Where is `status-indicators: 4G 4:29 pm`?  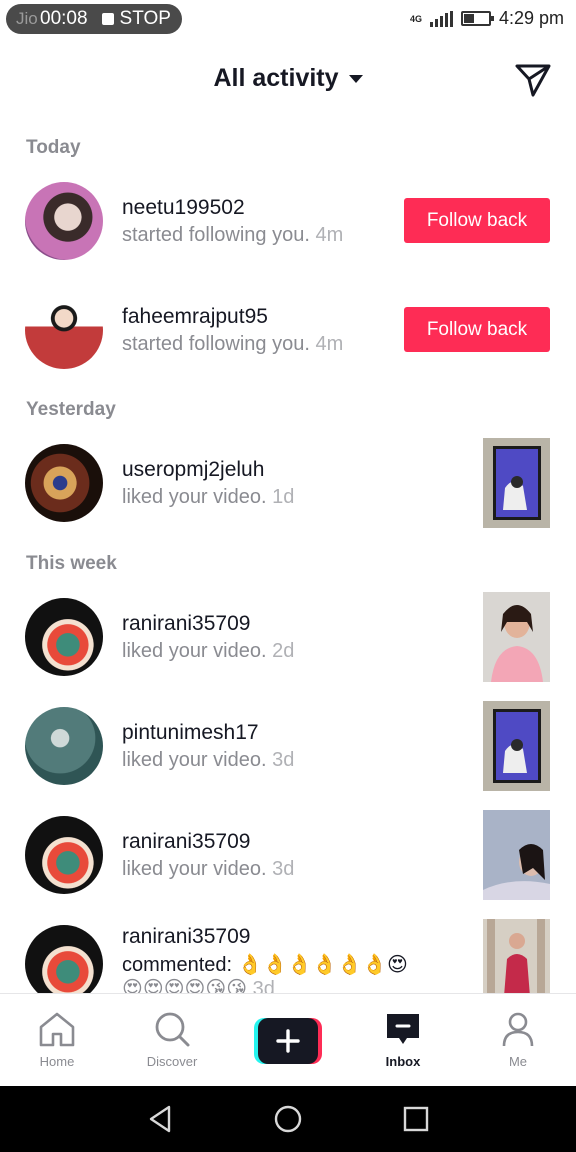
status-indicators: 4G 4:29 pm is located at coordinates (487, 18).